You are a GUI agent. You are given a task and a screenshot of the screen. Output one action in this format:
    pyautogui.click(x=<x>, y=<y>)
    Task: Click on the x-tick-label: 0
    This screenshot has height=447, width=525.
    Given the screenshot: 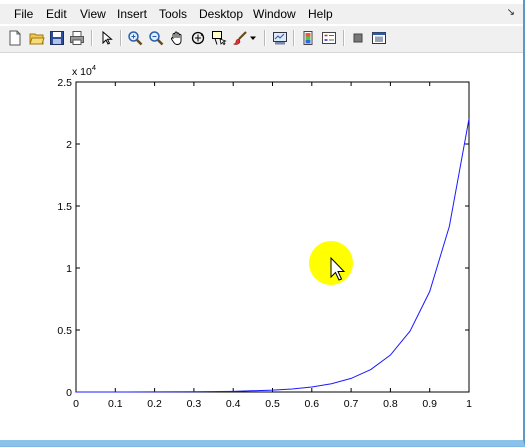 What is the action you would take?
    pyautogui.click(x=76, y=404)
    